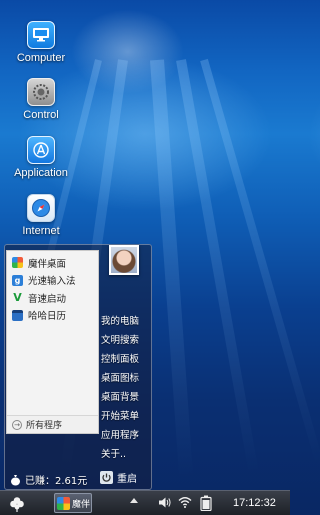 Image resolution: width=320 pixels, height=515 pixels. I want to click on menu-link-desktop-background: 桌面背景, so click(120, 396).